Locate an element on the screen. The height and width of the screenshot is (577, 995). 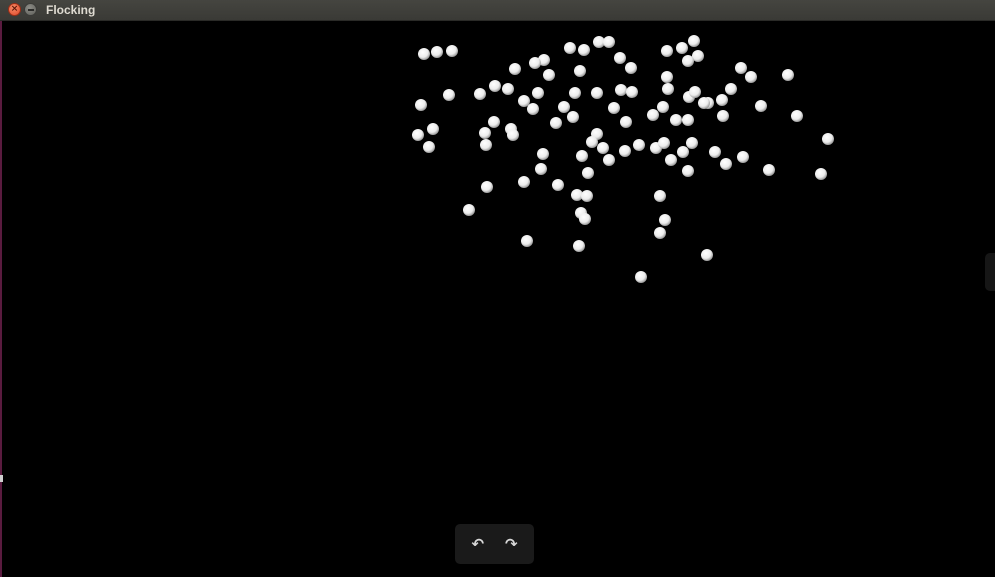
undo-button: ↶ is located at coordinates (478, 544).